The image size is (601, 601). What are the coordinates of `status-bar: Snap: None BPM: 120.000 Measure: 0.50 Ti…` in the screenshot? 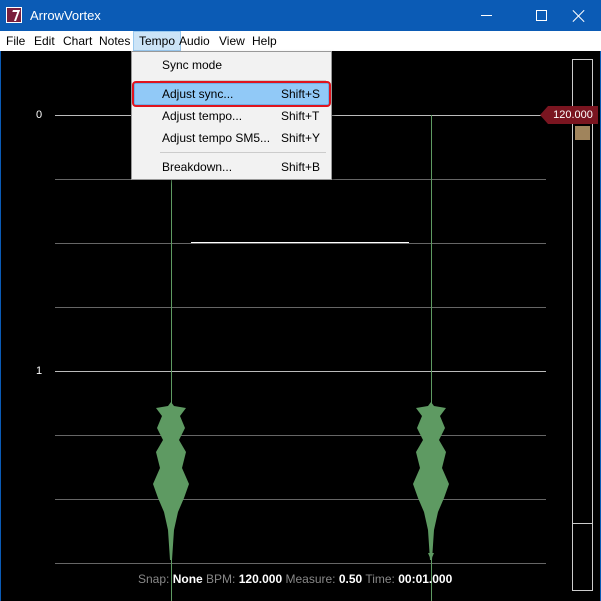 It's located at (295, 579).